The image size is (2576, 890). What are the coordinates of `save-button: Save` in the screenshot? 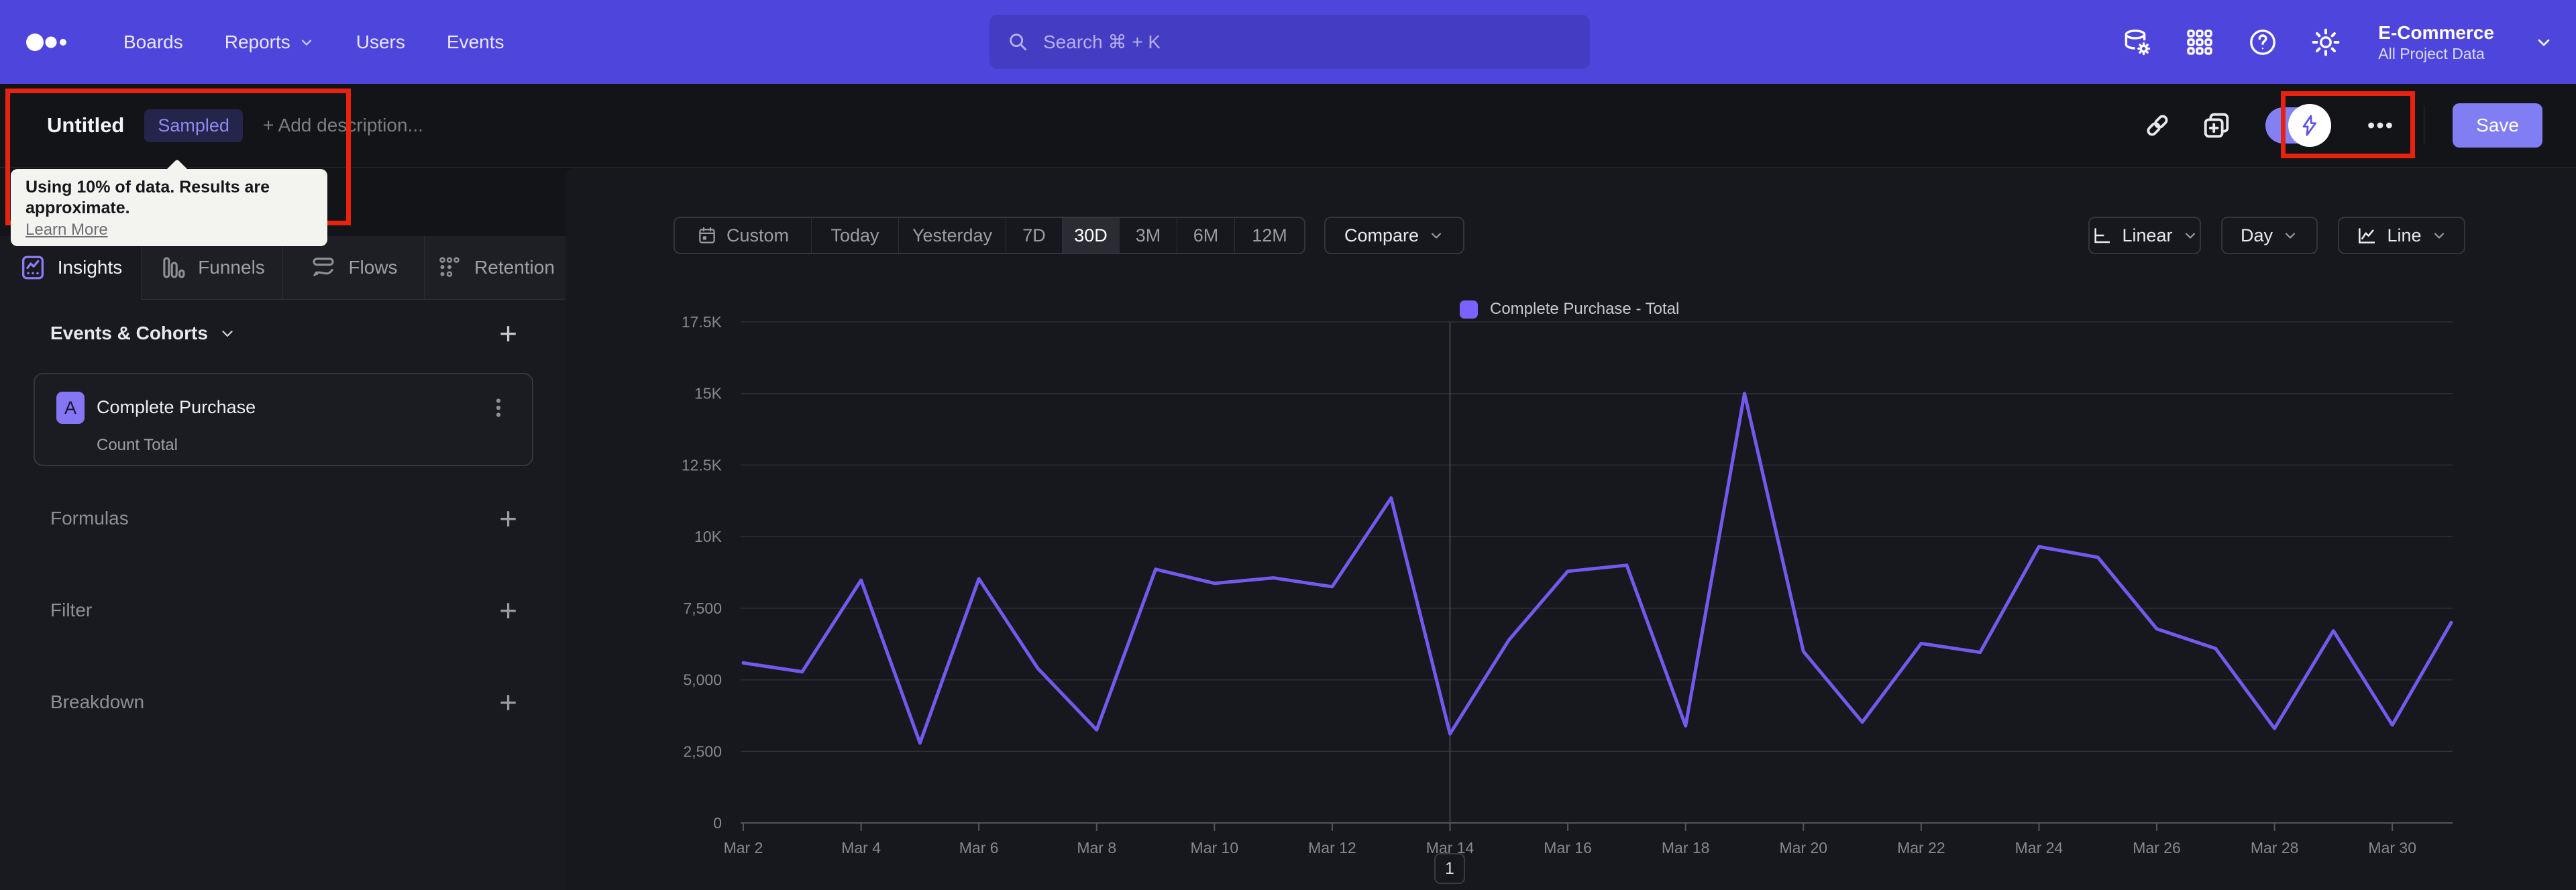 It's located at (2497, 125).